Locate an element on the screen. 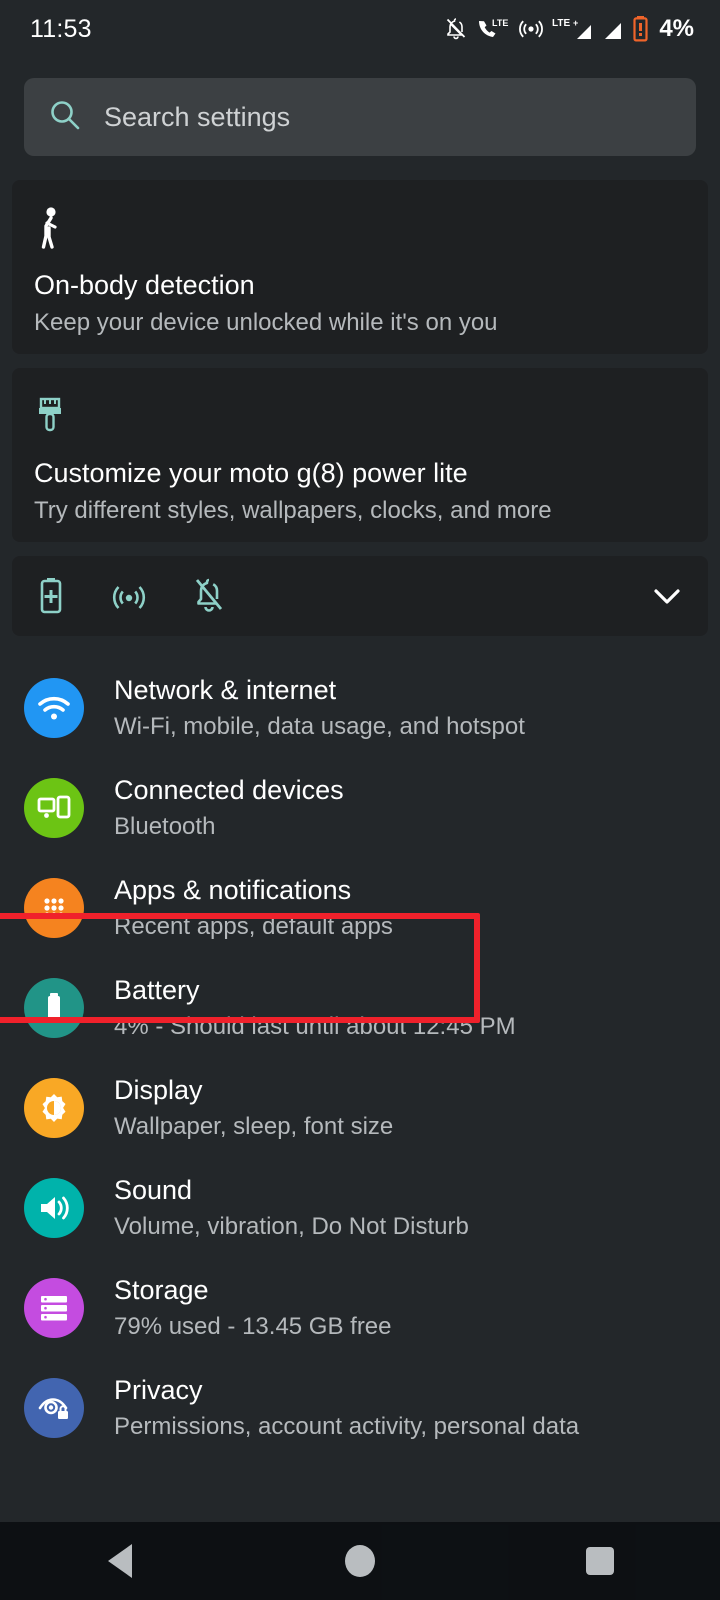  brightness-icon is located at coordinates (54, 1108).